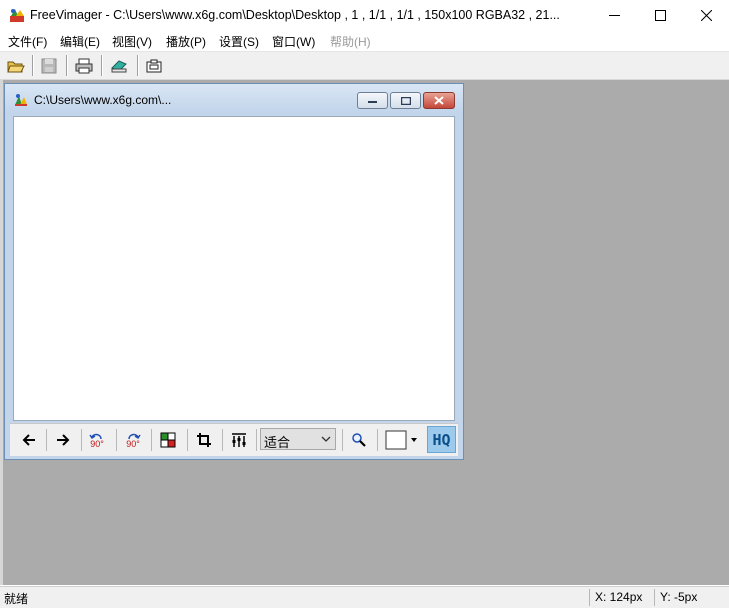 The height and width of the screenshot is (608, 729). I want to click on close-button, so click(706, 15).